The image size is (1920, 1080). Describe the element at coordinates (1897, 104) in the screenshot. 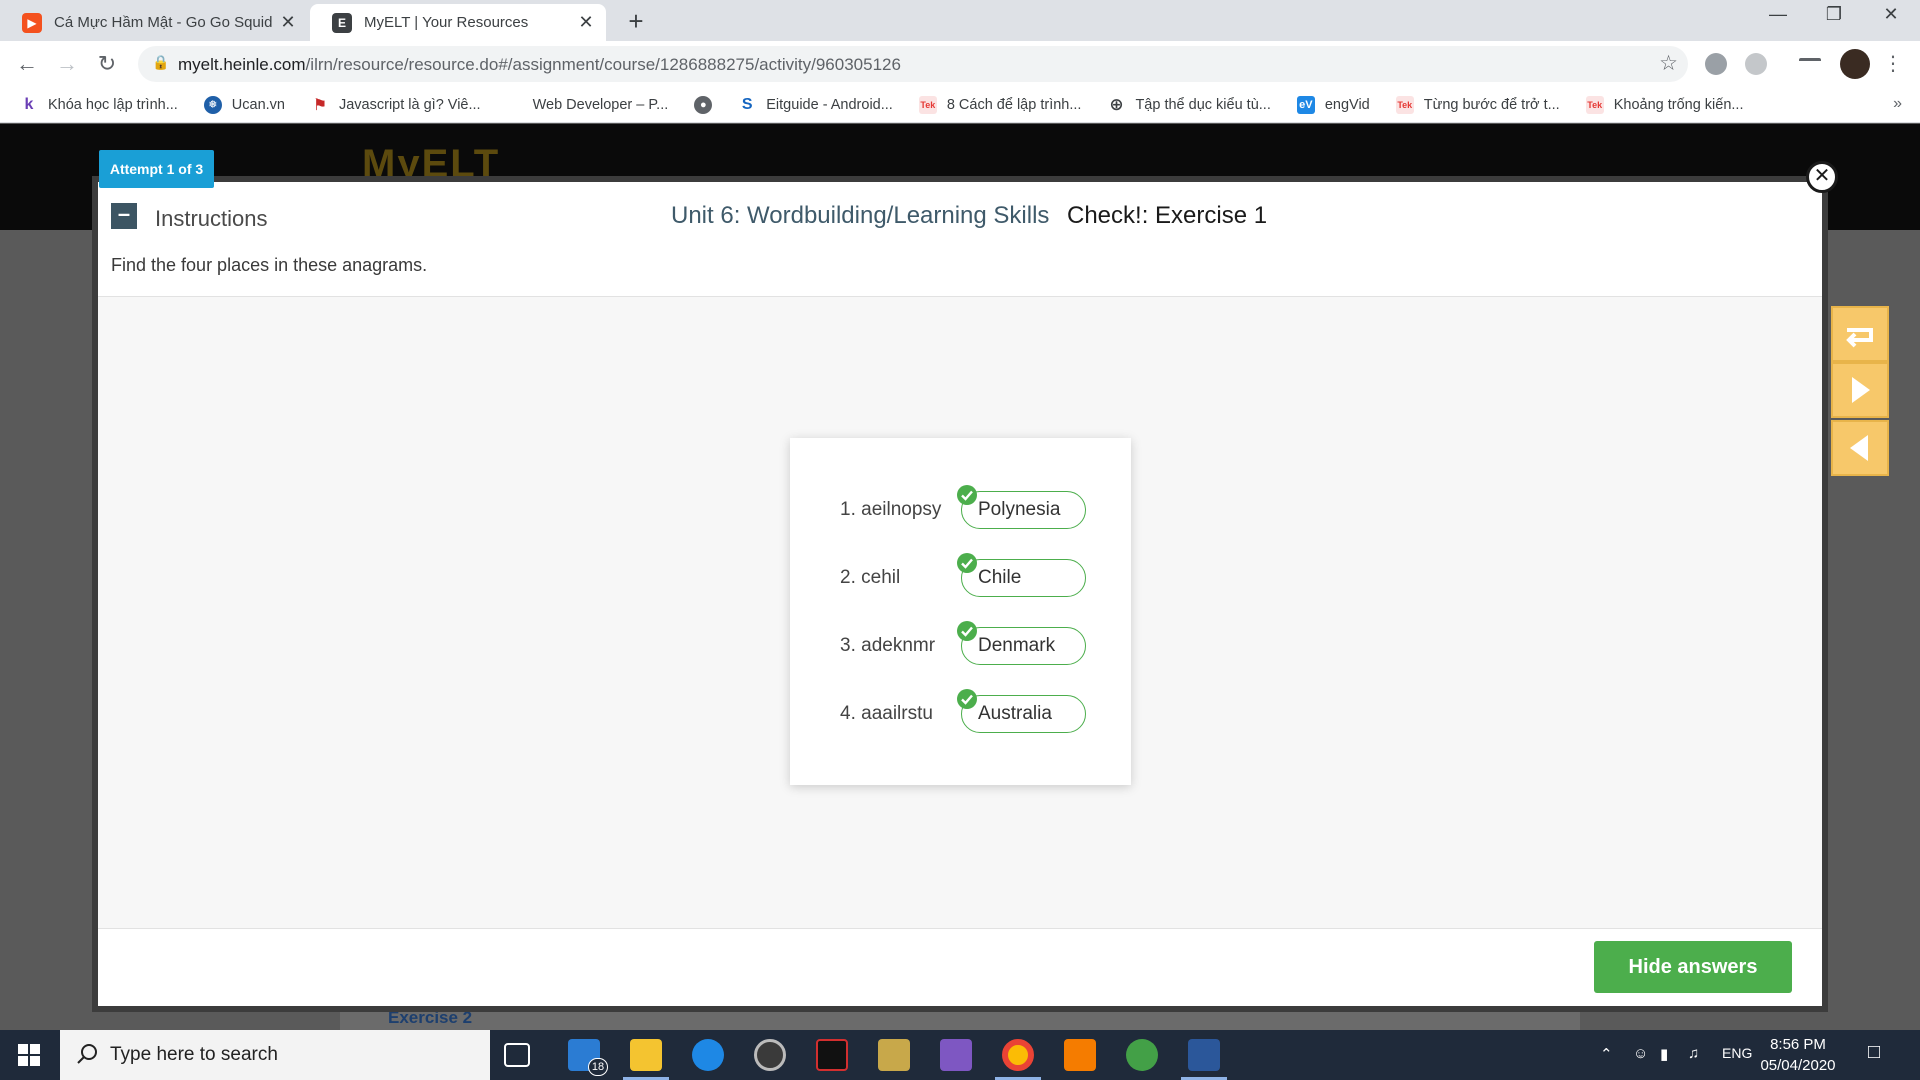

I see `more-bookmarks-icon: »` at that location.